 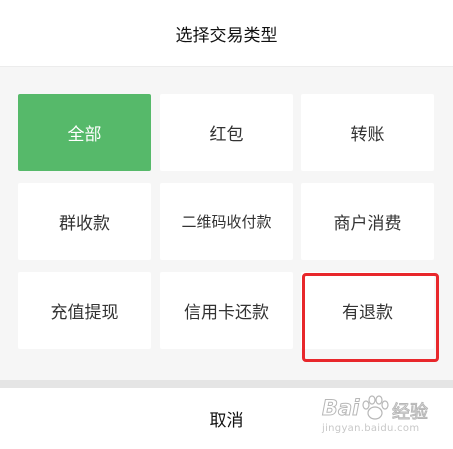 What do you see at coordinates (226, 384) in the screenshot?
I see `section-divider` at bounding box center [226, 384].